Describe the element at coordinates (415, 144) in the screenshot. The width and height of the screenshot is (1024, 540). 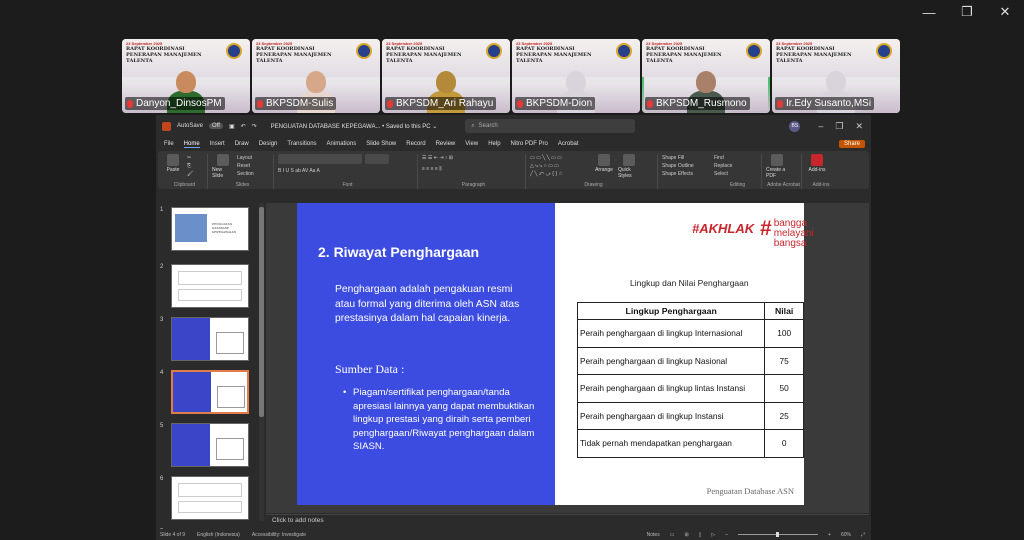
I see `tab-record: Record` at that location.